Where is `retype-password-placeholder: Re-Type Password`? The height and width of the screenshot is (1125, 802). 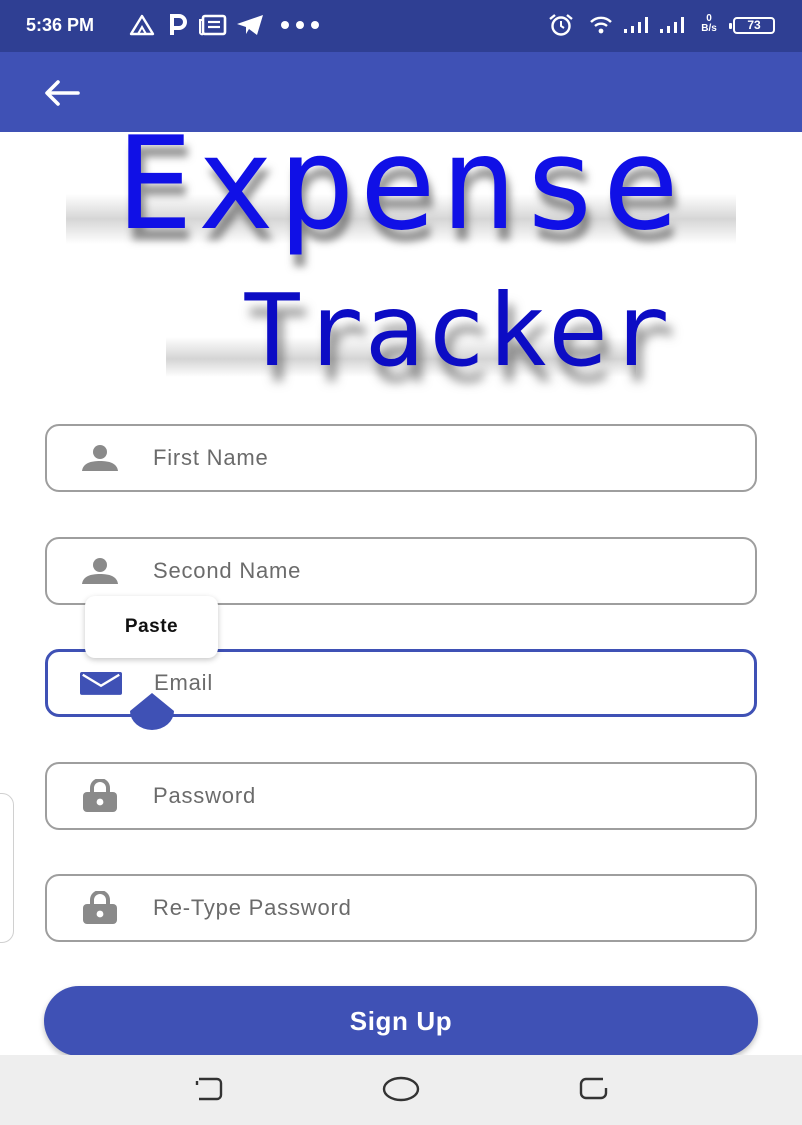 retype-password-placeholder: Re-Type Password is located at coordinates (252, 907).